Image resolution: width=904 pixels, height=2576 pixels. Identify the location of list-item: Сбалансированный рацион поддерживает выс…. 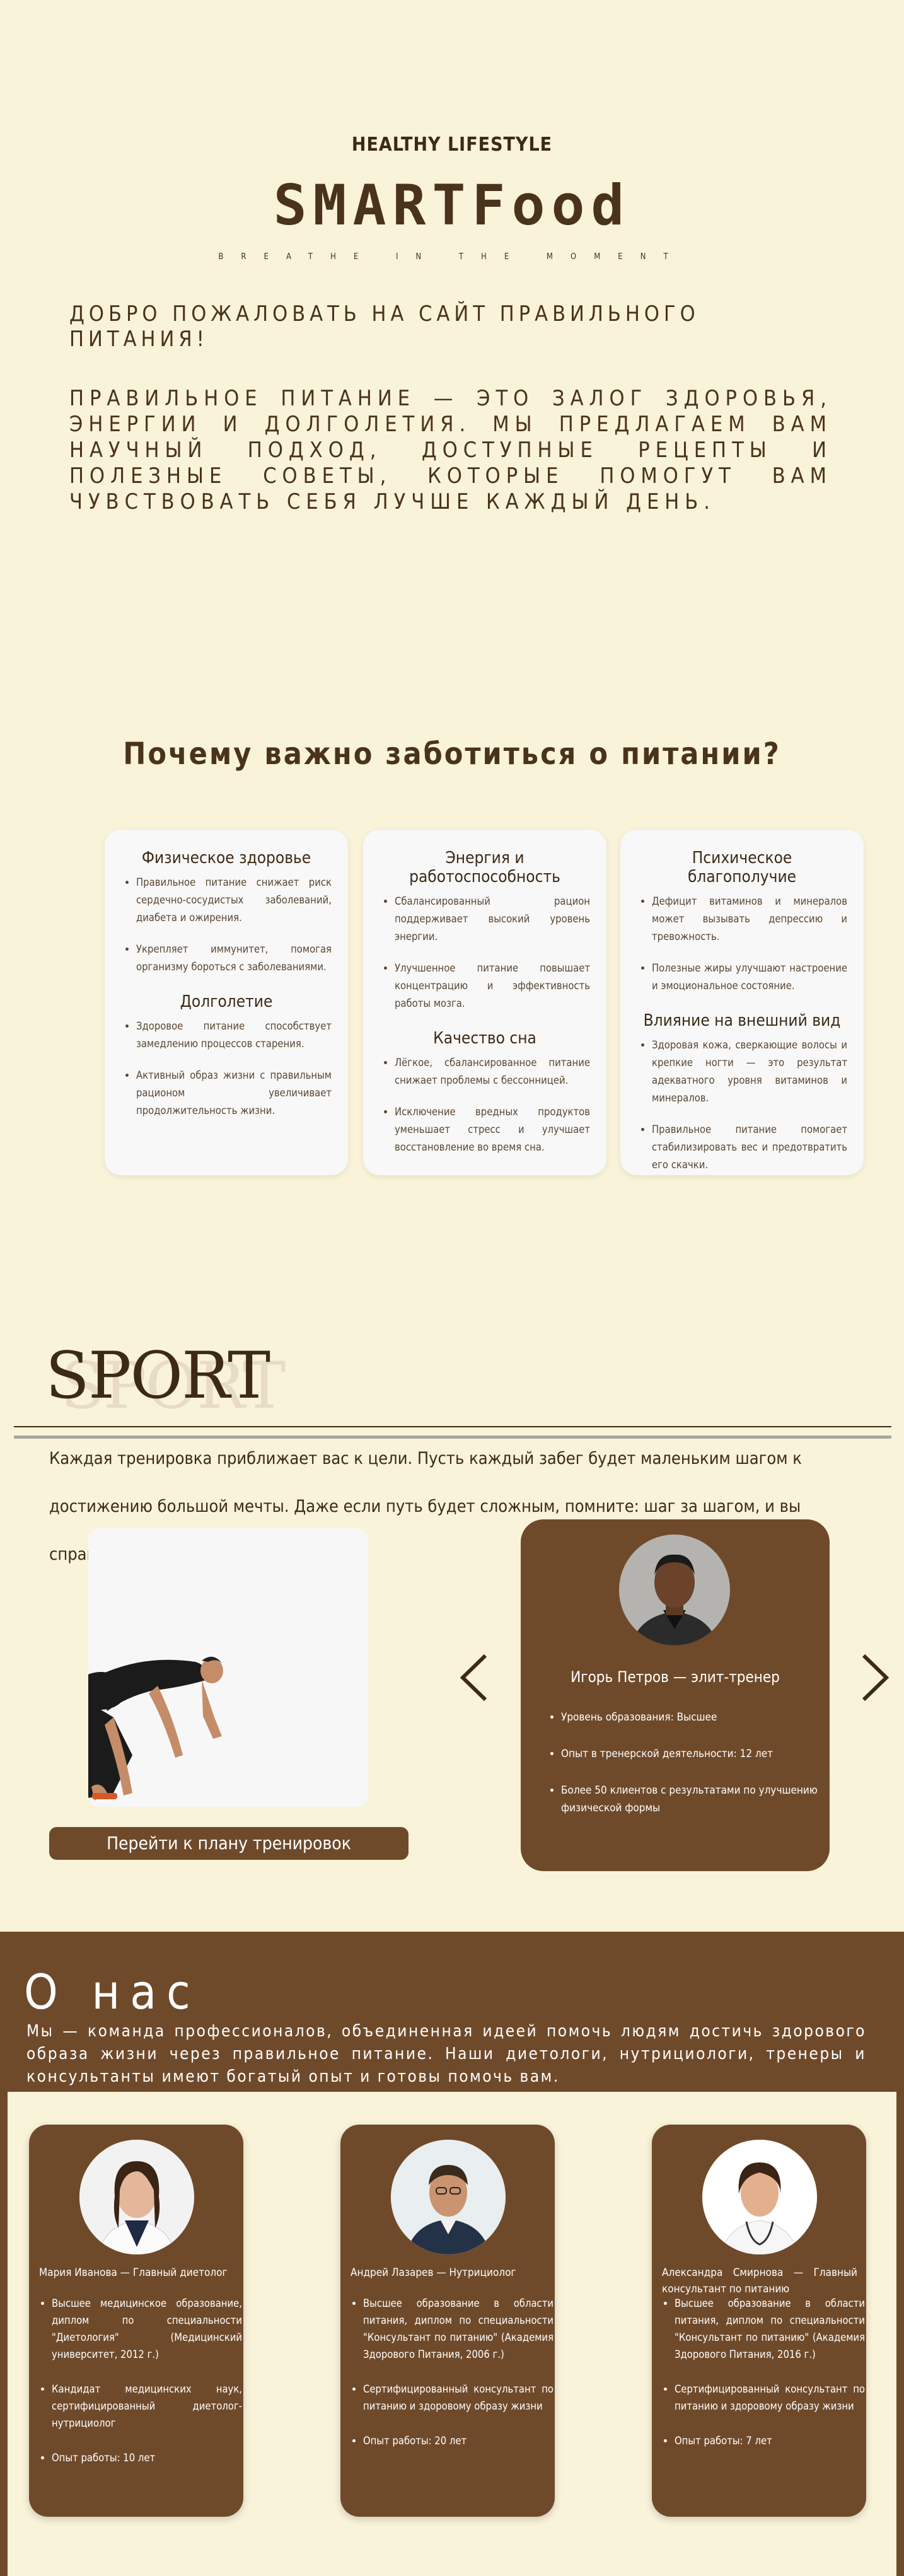
(492, 919).